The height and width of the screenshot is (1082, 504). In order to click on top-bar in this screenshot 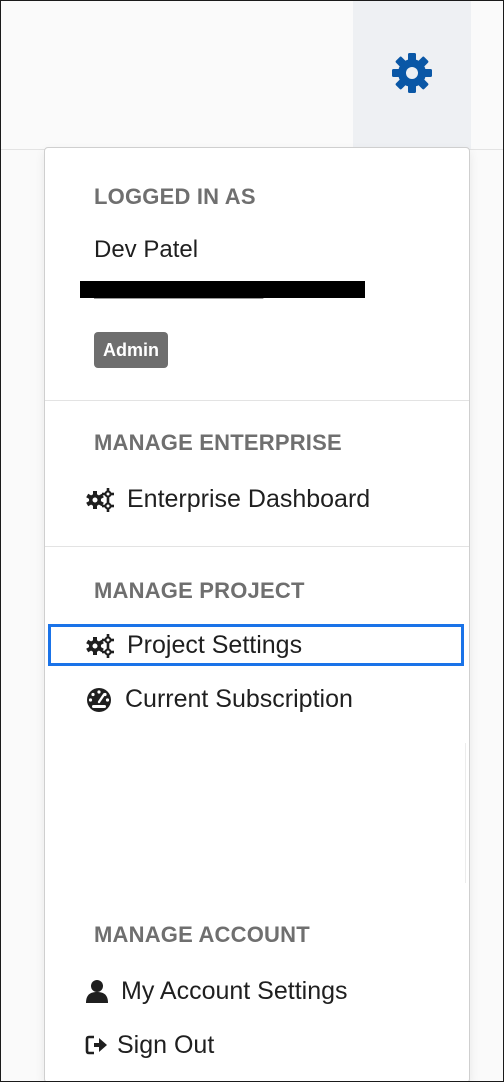, I will do `click(252, 75)`.